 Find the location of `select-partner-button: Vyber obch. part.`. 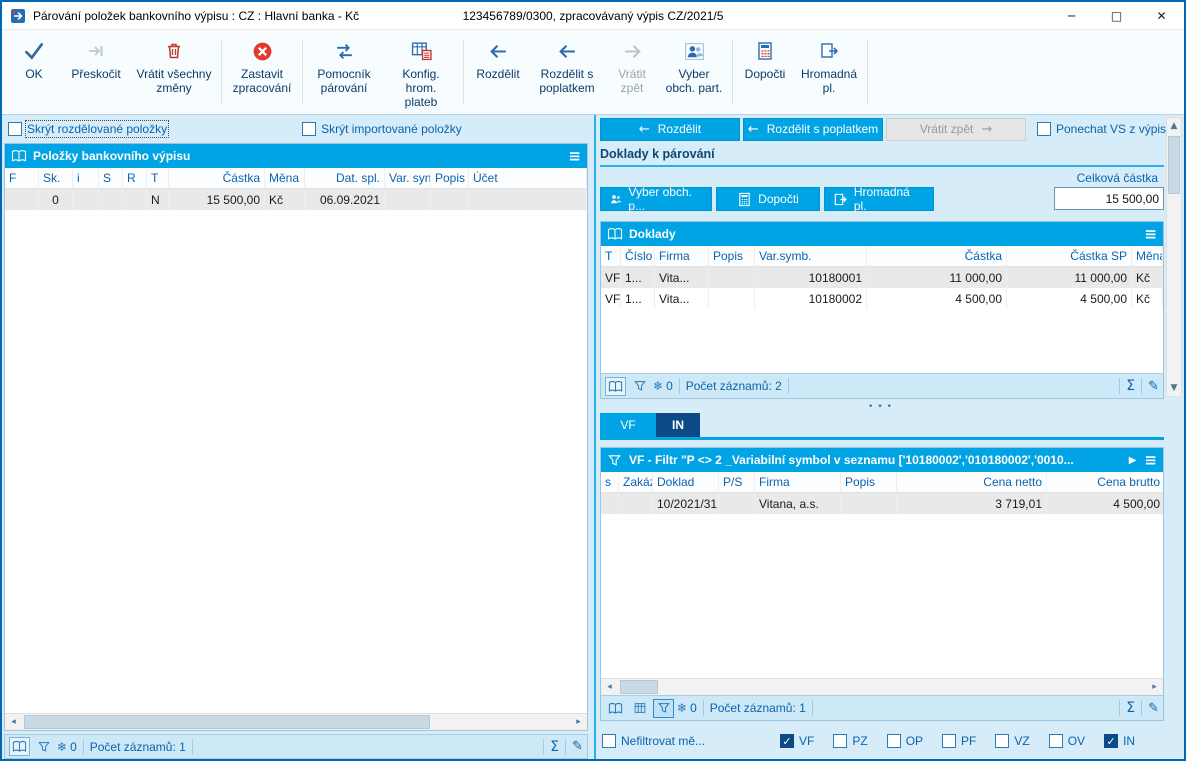

select-partner-button: Vyber obch. part. is located at coordinates (694, 72).